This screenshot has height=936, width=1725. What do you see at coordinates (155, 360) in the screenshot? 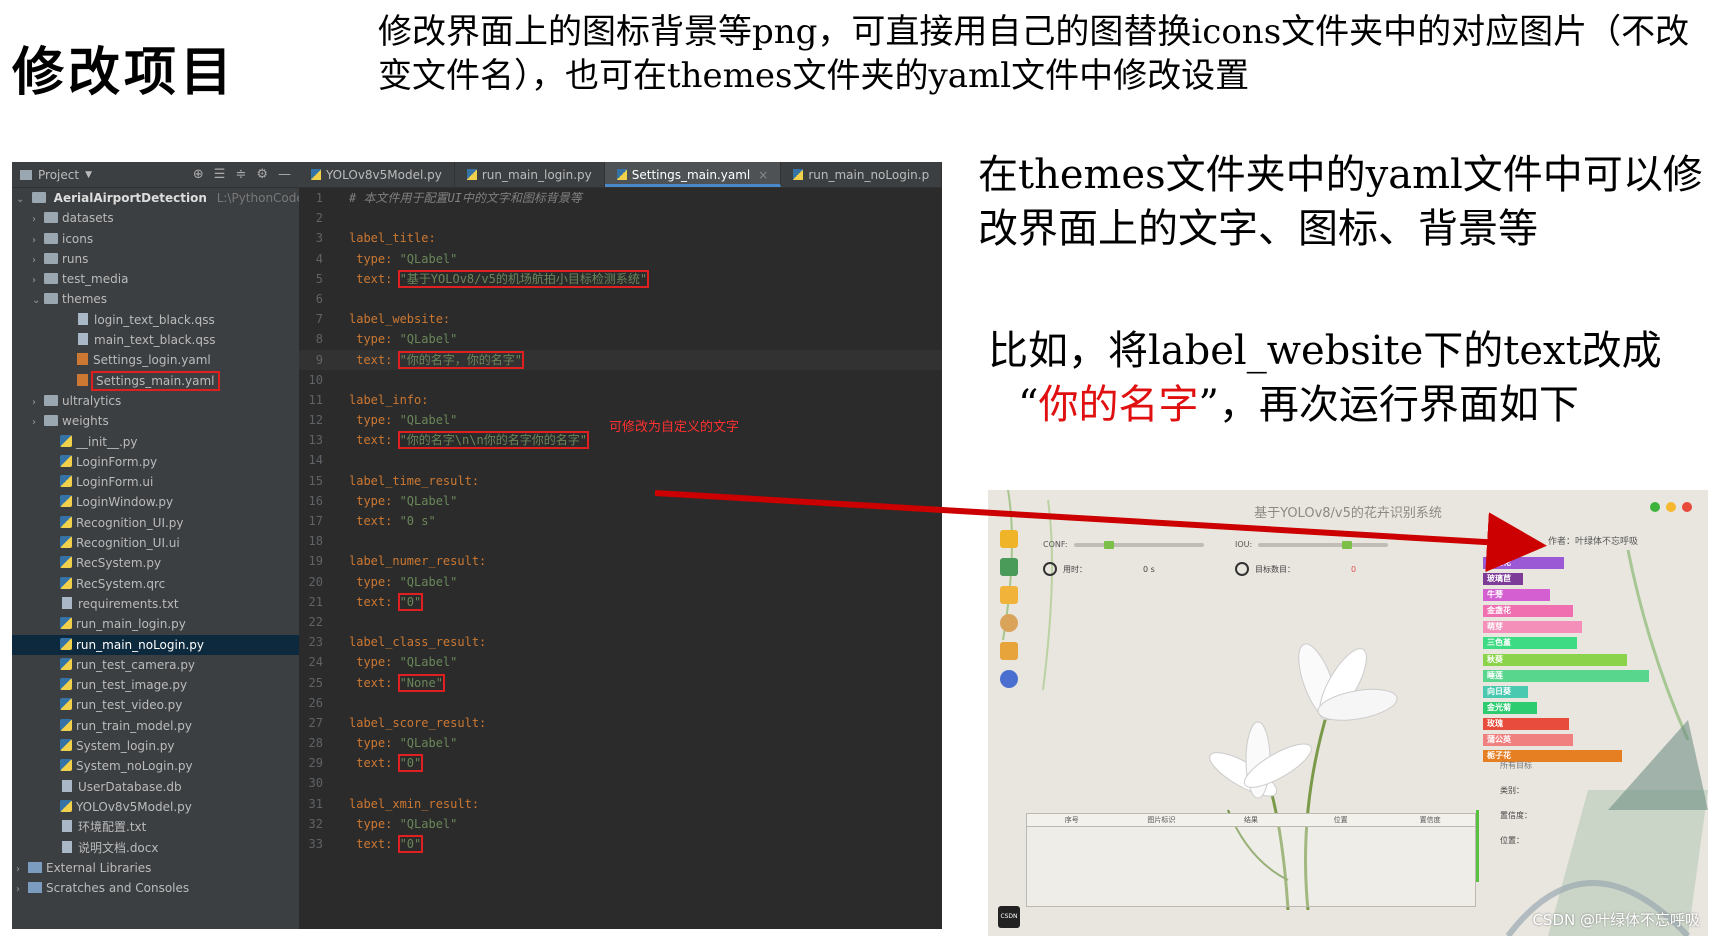
I see `tree-item: Settings_login.yaml` at bounding box center [155, 360].